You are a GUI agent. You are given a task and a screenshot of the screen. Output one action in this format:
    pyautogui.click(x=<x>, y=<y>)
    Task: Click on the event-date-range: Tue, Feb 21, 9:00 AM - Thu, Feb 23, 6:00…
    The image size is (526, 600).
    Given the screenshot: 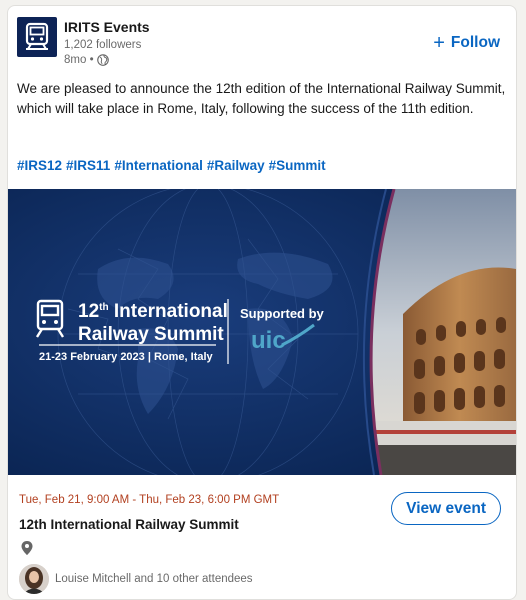 What is the action you would take?
    pyautogui.click(x=149, y=500)
    